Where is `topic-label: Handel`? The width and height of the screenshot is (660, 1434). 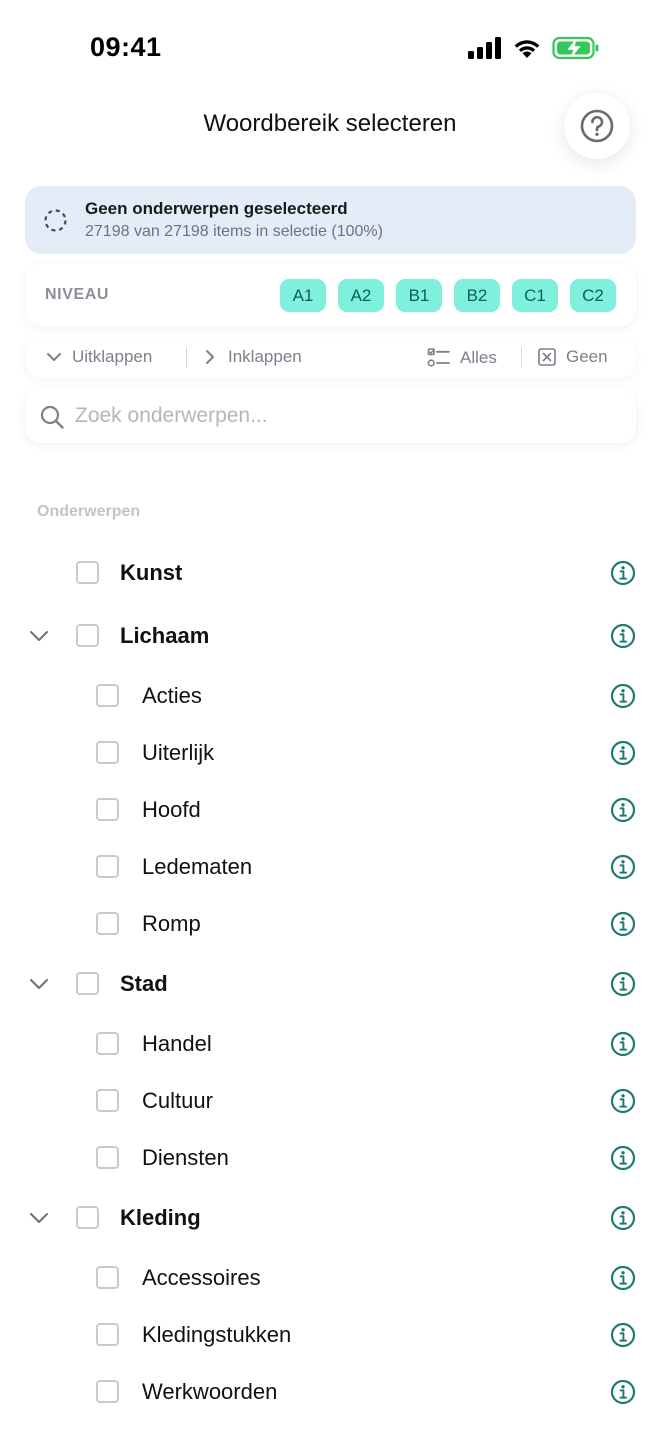 topic-label: Handel is located at coordinates (177, 1043).